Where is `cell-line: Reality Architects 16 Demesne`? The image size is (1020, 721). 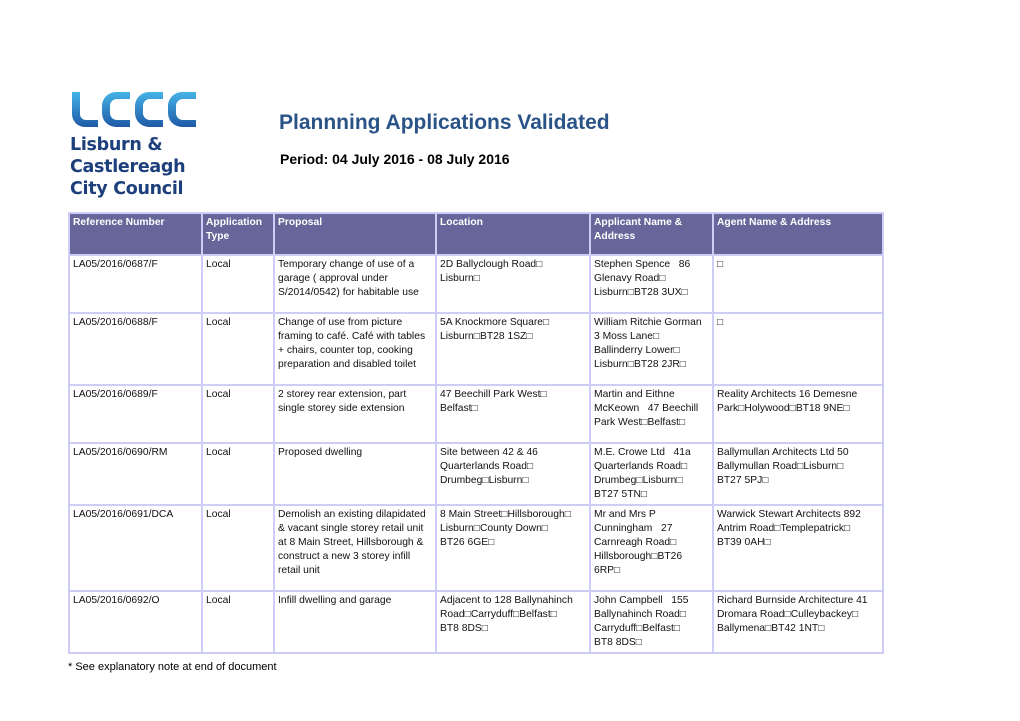
cell-line: Reality Architects 16 Demesne is located at coordinates (787, 394).